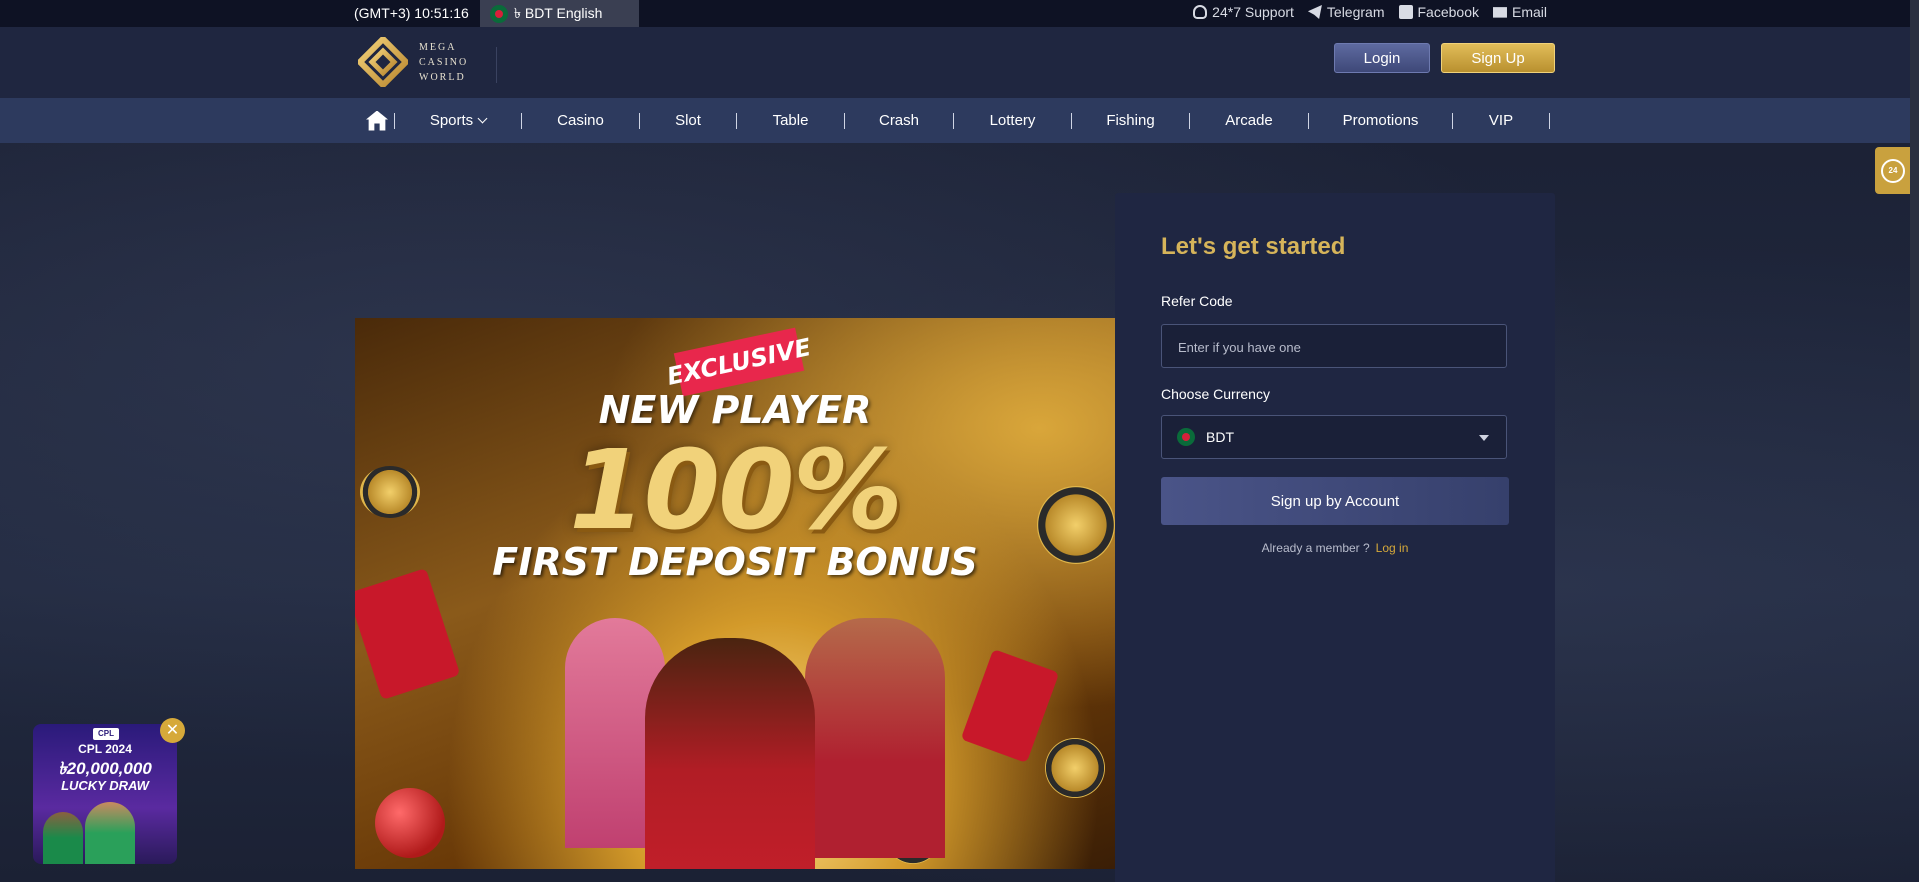  I want to click on nav-label: Table, so click(790, 120).